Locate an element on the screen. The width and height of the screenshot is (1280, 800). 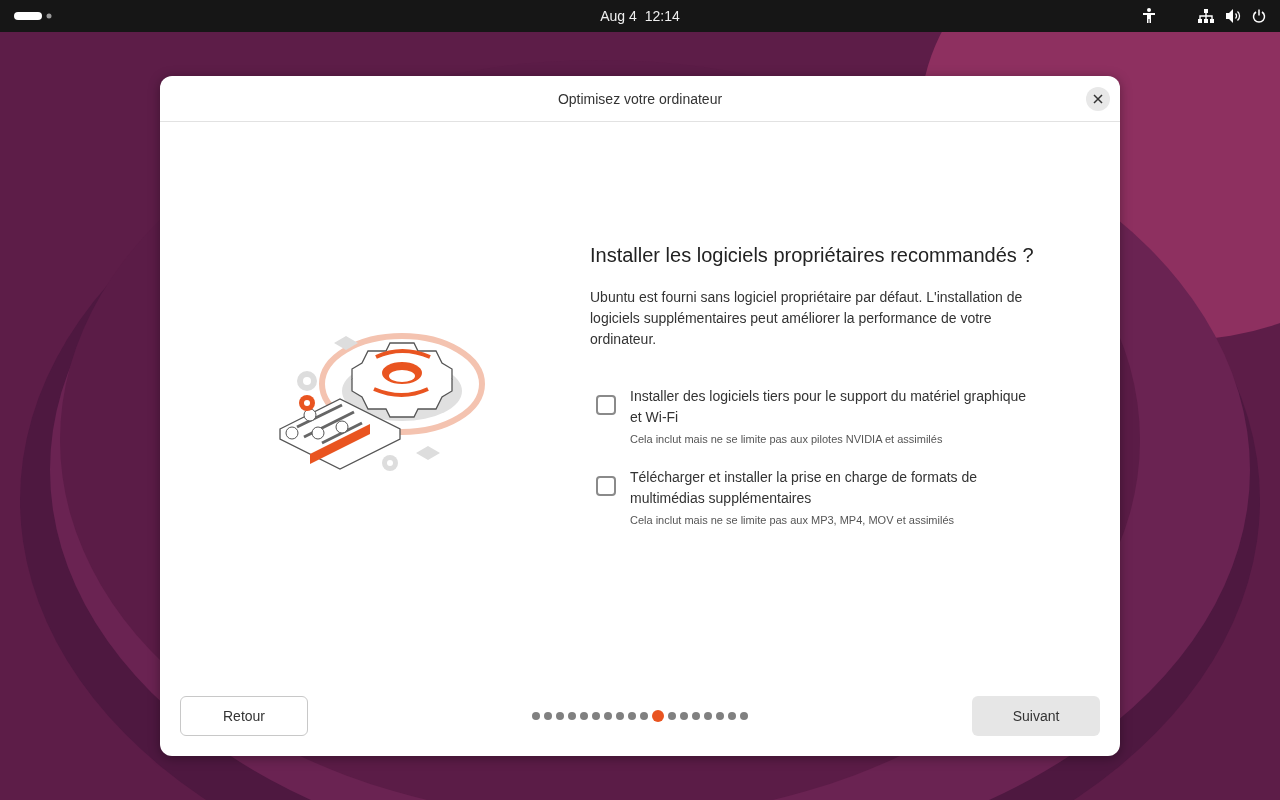
close-icon is located at coordinates (1098, 99).